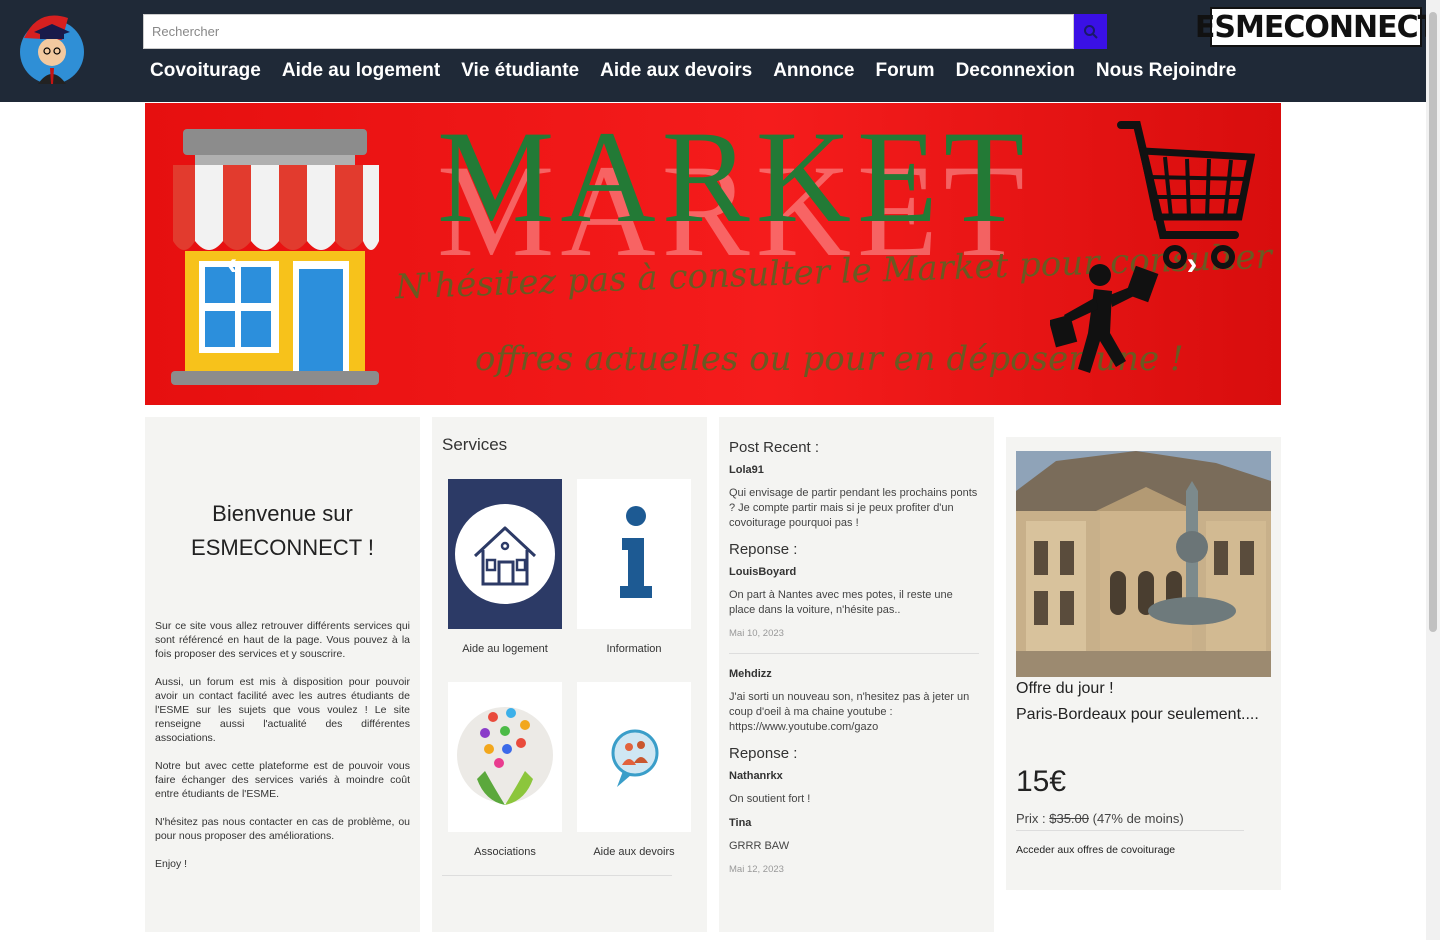 The width and height of the screenshot is (1440, 940). Describe the element at coordinates (171, 864) in the screenshot. I see `welcome-paragraph: Enjoy !` at that location.